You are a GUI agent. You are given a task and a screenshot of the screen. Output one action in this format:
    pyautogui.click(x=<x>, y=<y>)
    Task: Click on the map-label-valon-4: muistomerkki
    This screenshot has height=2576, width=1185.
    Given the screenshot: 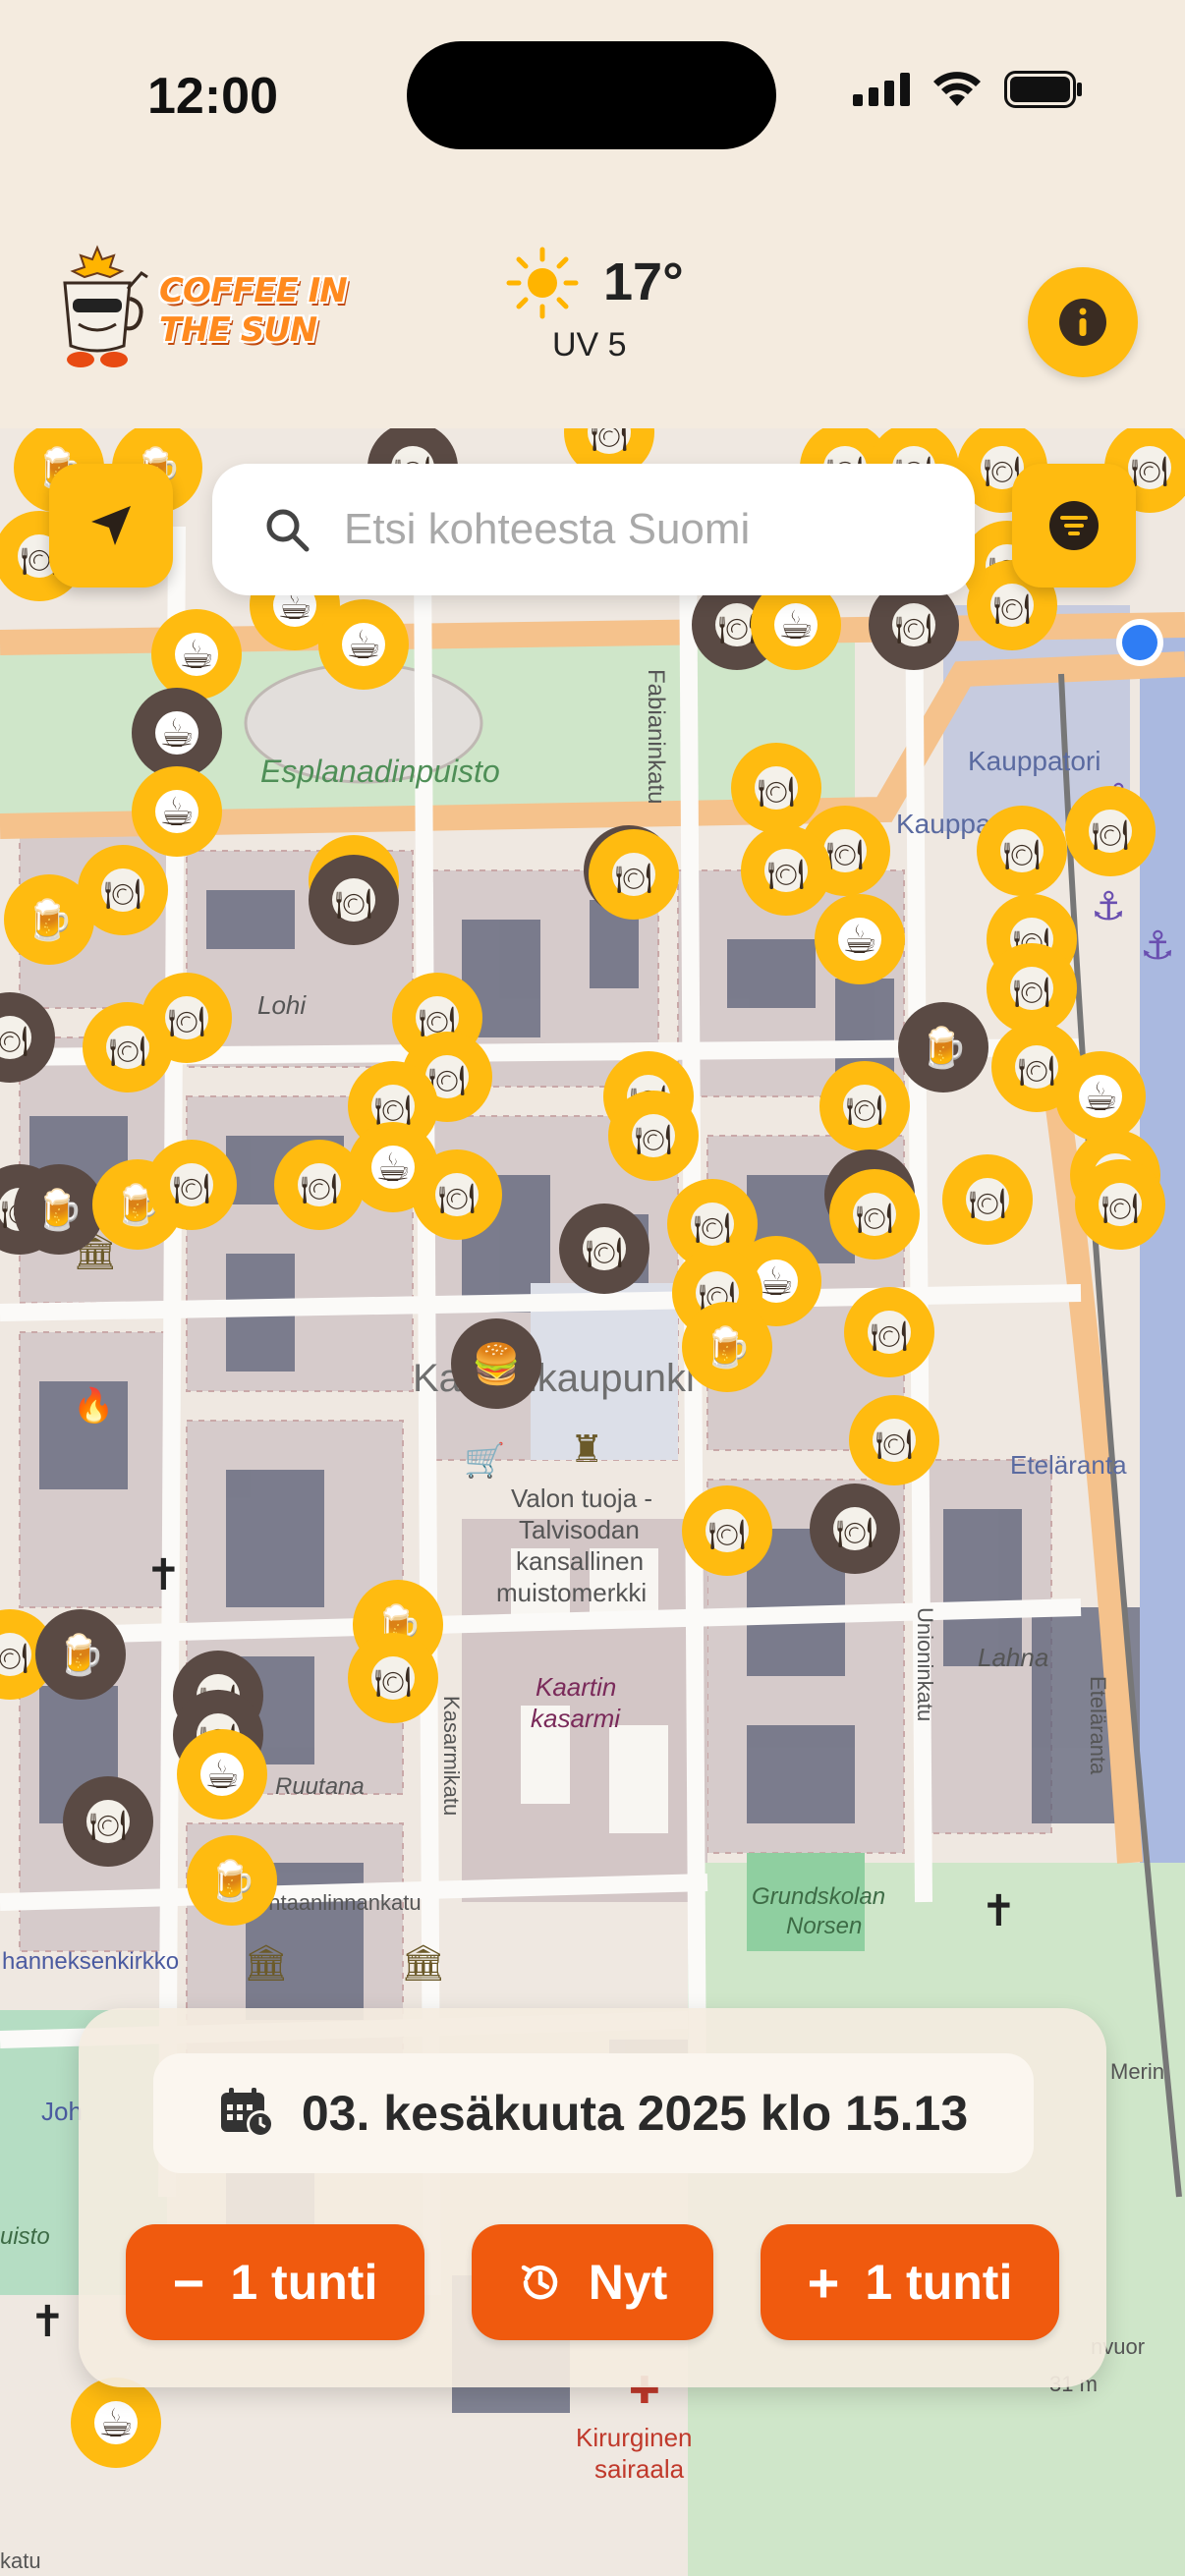 What is the action you would take?
    pyautogui.click(x=571, y=1592)
    